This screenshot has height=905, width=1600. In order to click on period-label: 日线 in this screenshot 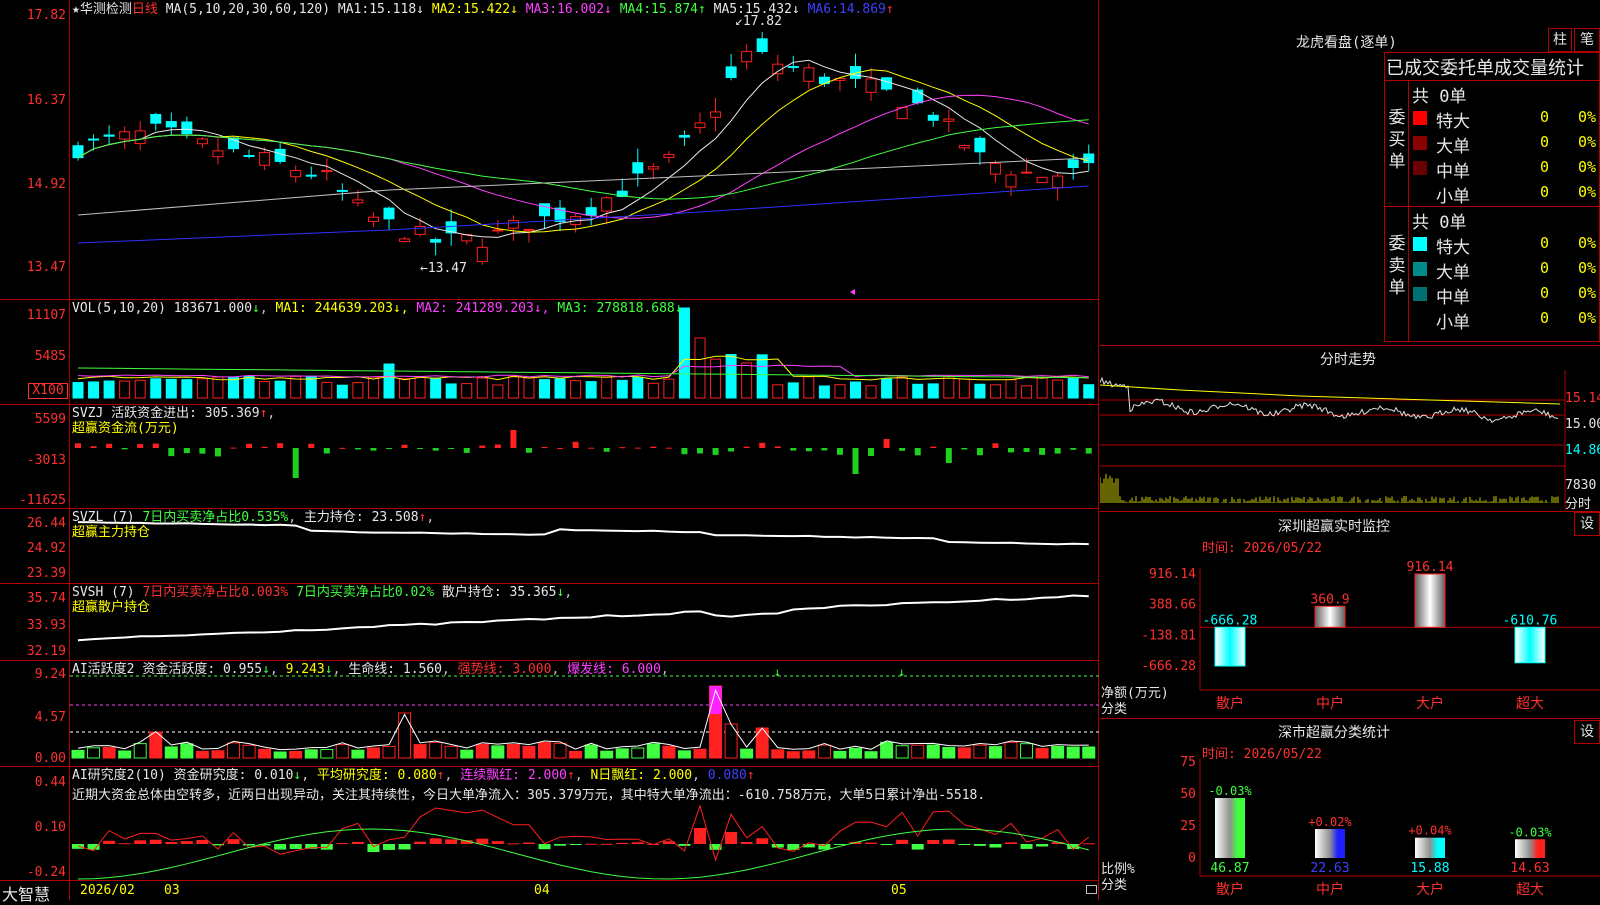, I will do `click(145, 9)`.